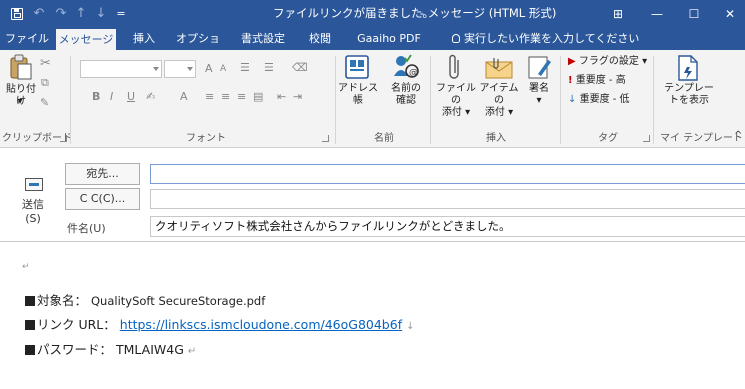 Image resolution: width=745 pixels, height=389 pixels. Describe the element at coordinates (62, 300) in the screenshot. I see `target-label: 対象名：` at that location.